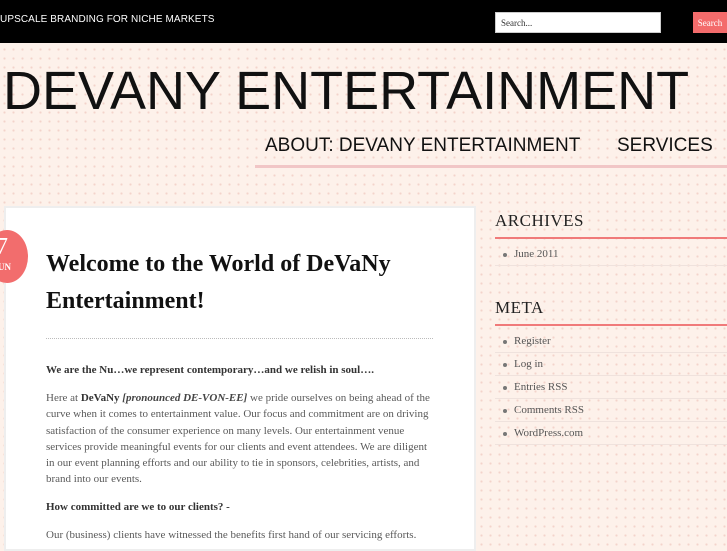 The height and width of the screenshot is (551, 727). Describe the element at coordinates (578, 22) in the screenshot. I see `search-input` at that location.